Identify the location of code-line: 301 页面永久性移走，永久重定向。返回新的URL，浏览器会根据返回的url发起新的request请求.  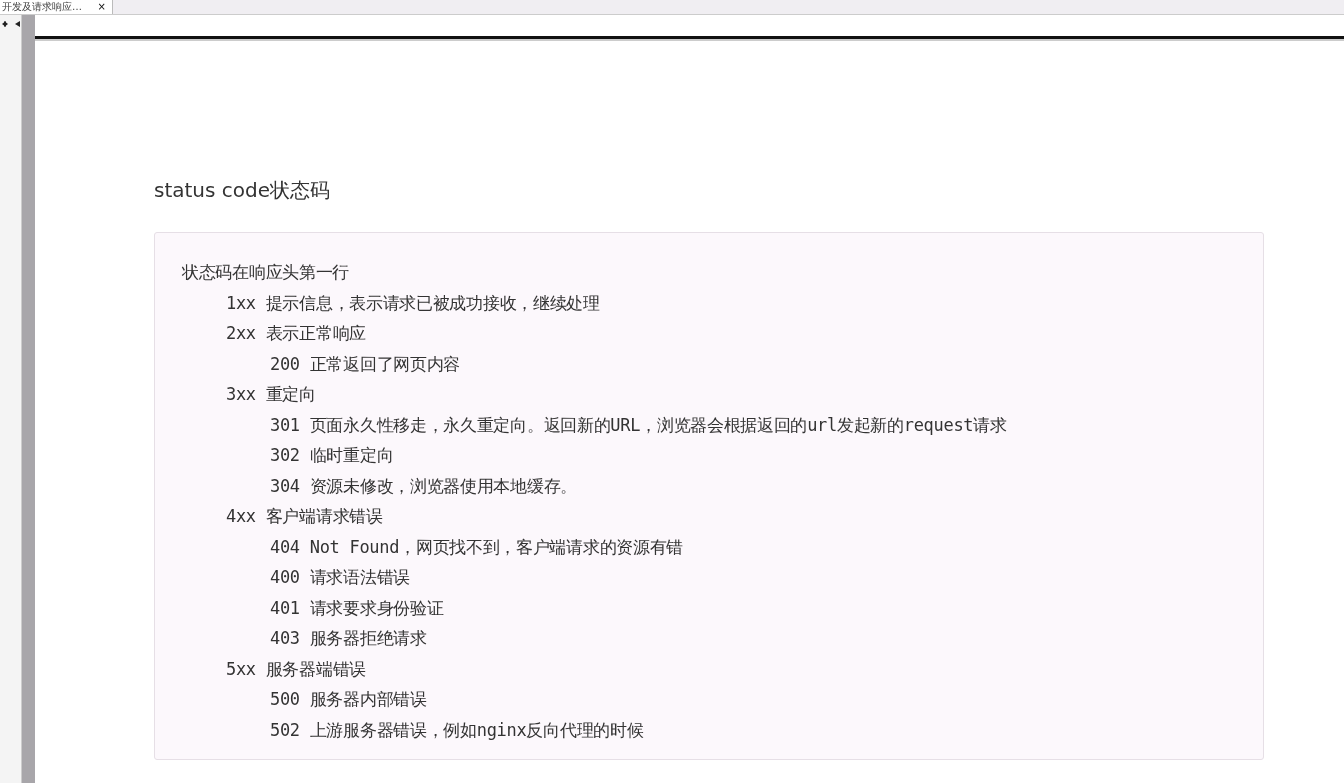
(639, 425).